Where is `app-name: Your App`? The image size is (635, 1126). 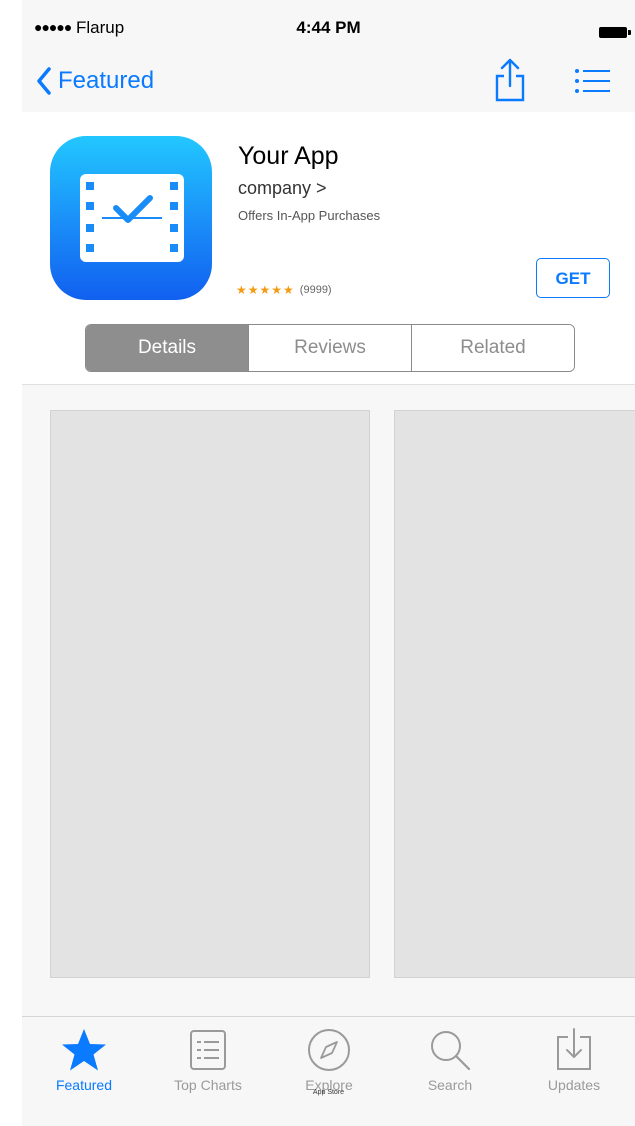 app-name: Your App is located at coordinates (288, 156).